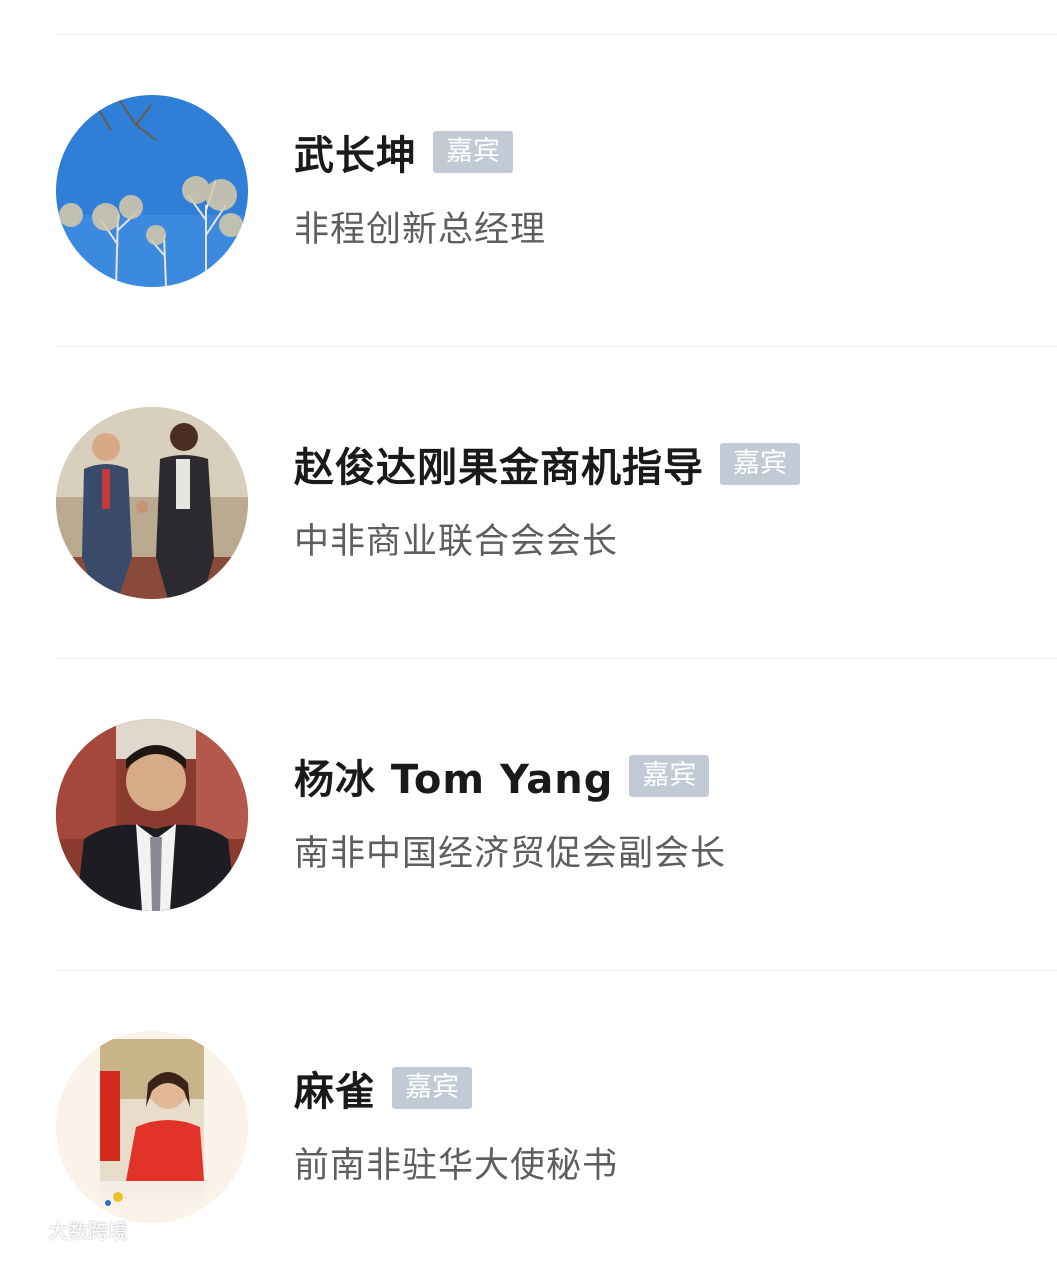 The width and height of the screenshot is (1057, 1282). Describe the element at coordinates (335, 1092) in the screenshot. I see `guest-name: 麻雀` at that location.